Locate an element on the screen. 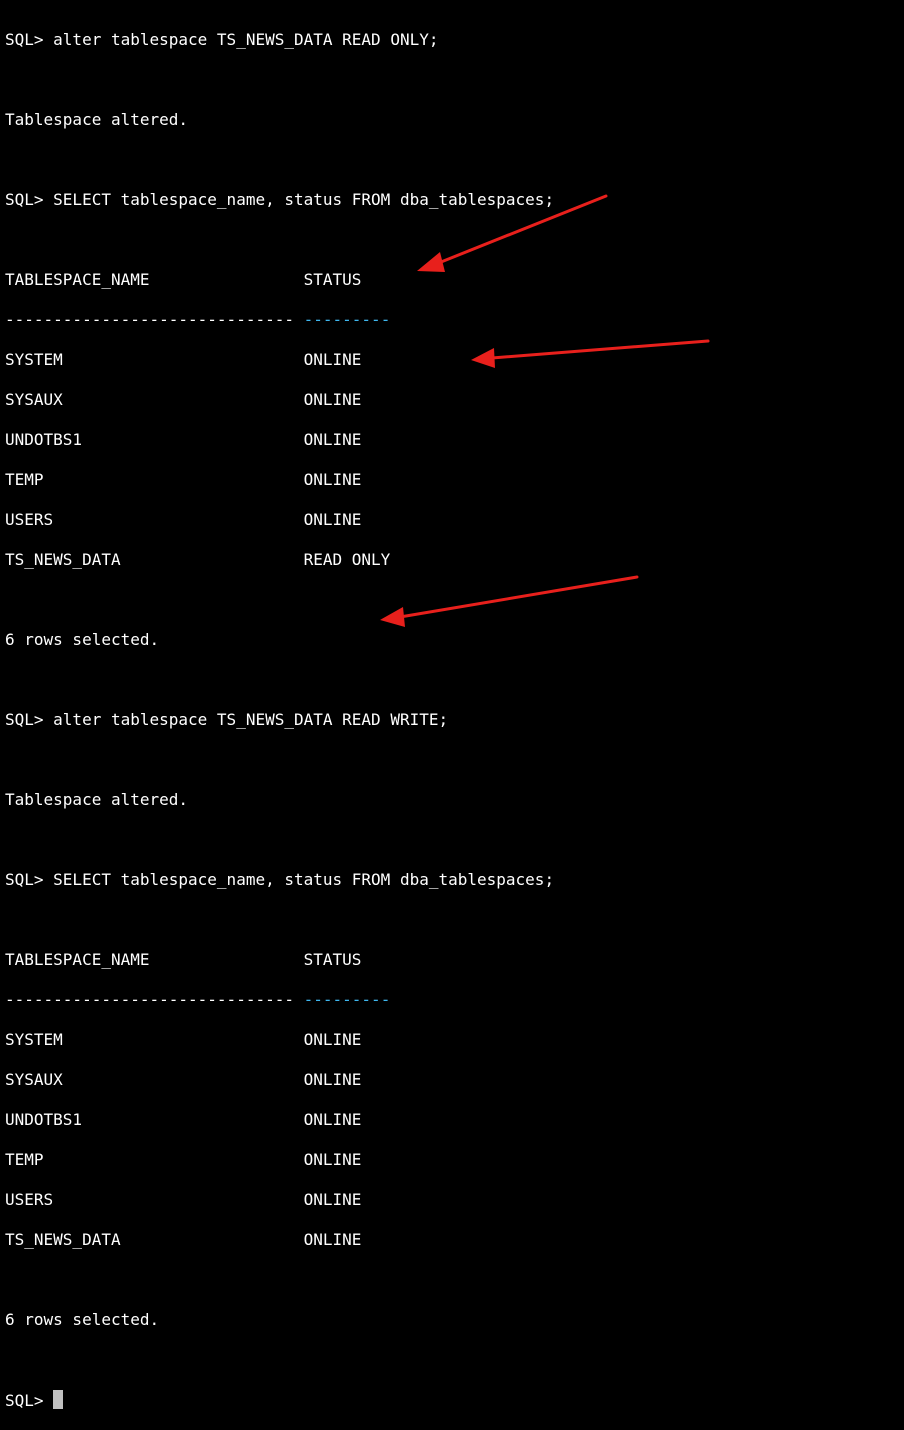  prompt-line: SQL> is located at coordinates (454, 1400).